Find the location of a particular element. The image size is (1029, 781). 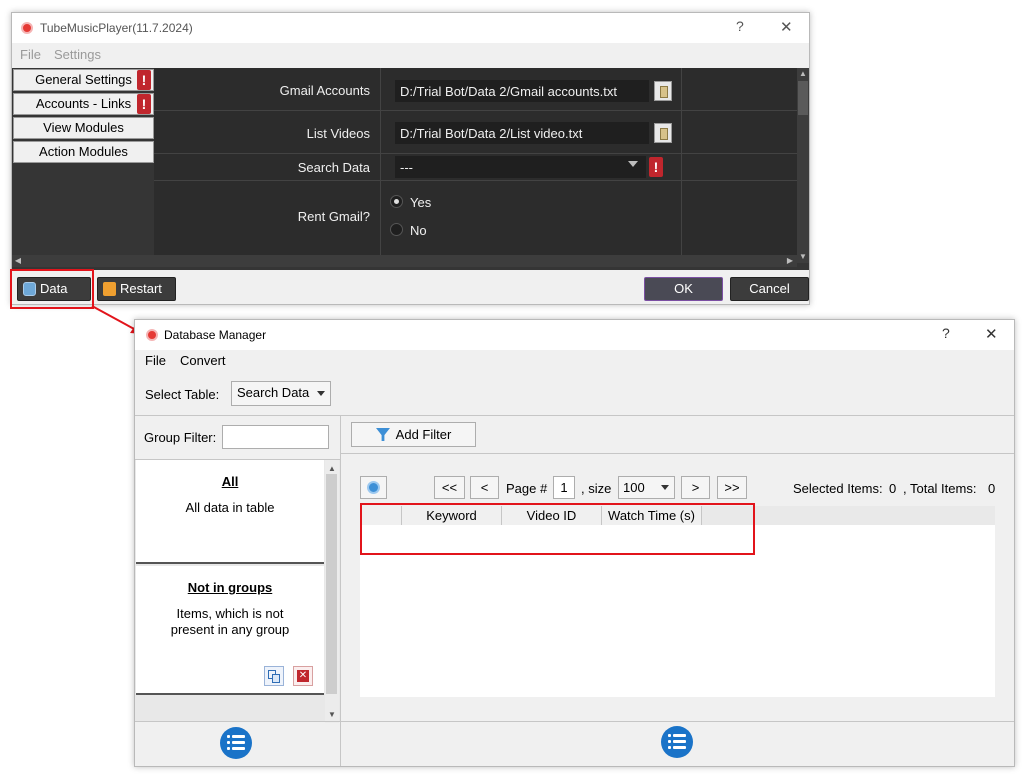

search-data-label: Search Data is located at coordinates (333, 167).